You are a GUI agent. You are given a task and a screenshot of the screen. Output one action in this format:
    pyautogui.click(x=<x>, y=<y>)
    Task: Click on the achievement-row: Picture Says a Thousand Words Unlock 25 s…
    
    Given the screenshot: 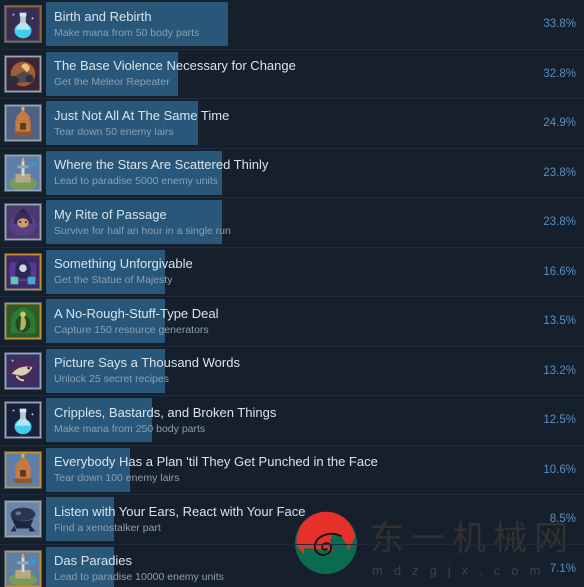 What is the action you would take?
    pyautogui.click(x=292, y=371)
    